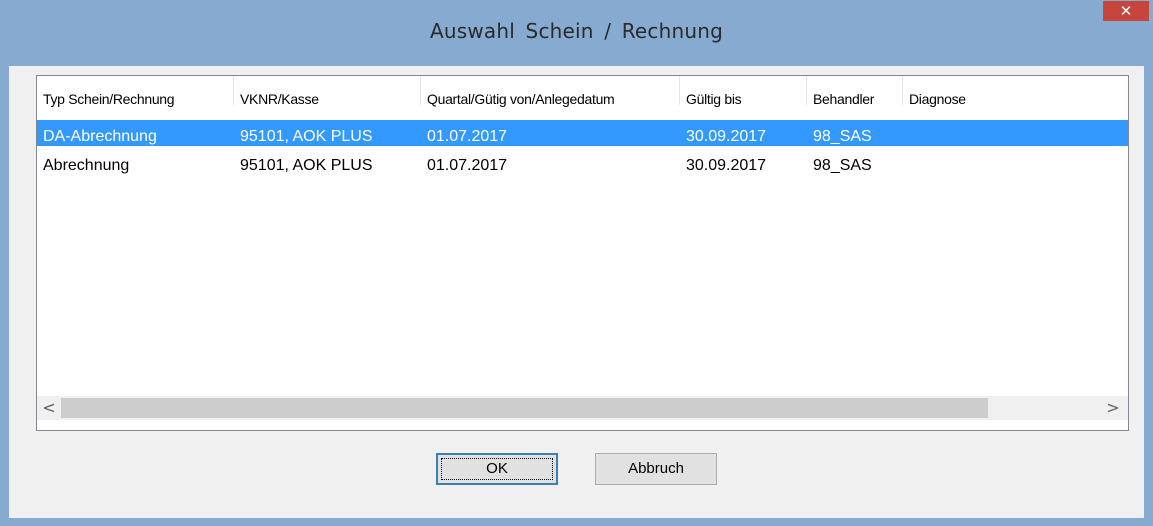 This screenshot has width=1153, height=526. What do you see at coordinates (1113, 408) in the screenshot?
I see `scroll-right-icon: >` at bounding box center [1113, 408].